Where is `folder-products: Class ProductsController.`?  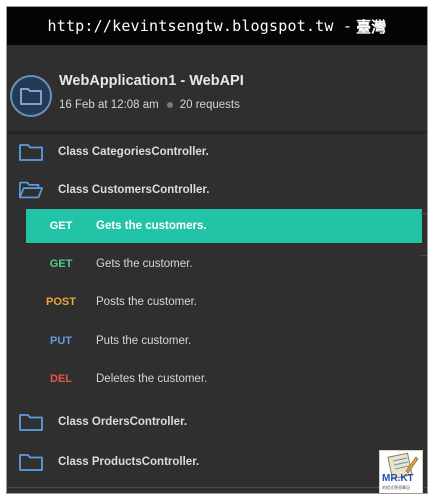
folder-products: Class ProductsController. is located at coordinates (217, 462).